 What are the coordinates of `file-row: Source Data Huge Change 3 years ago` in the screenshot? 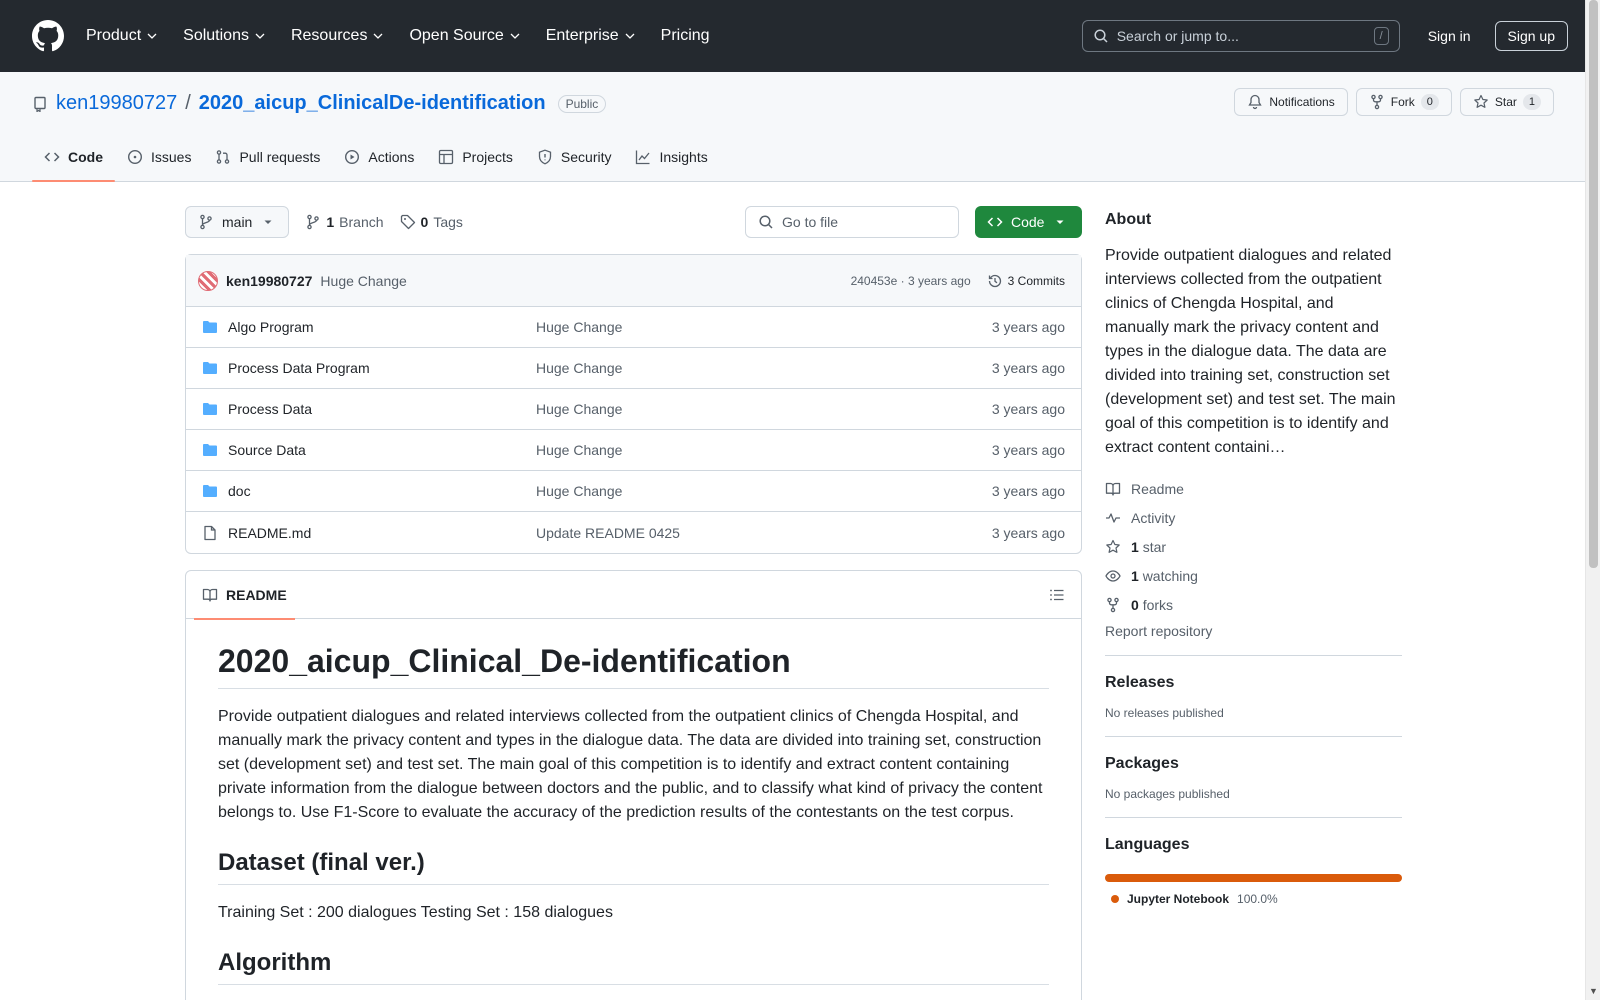 It's located at (633, 450).